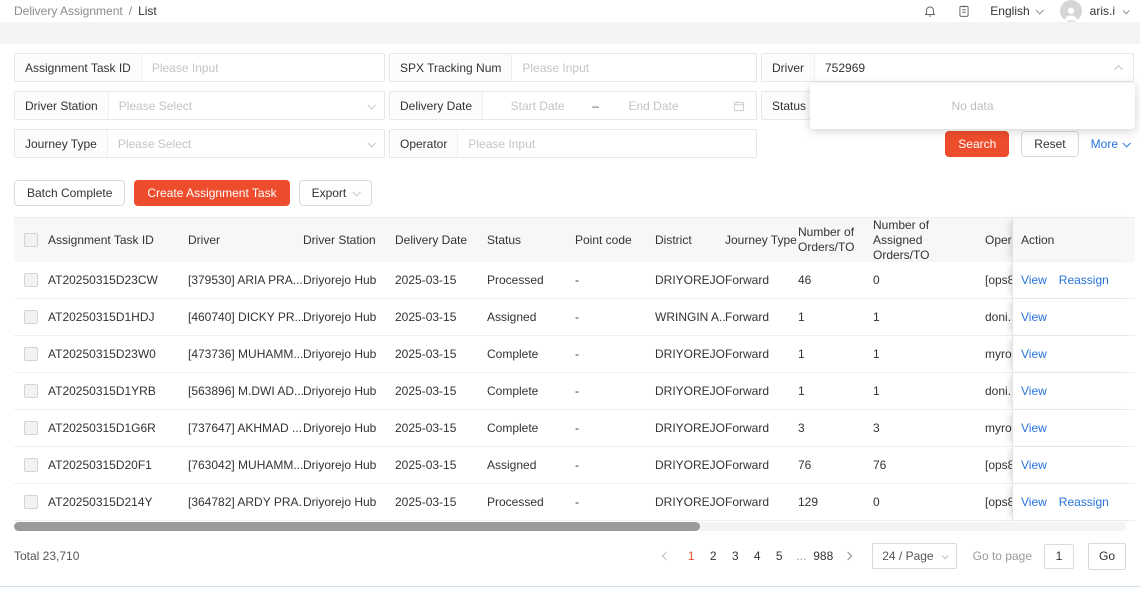 This screenshot has height=589, width=1140. Describe the element at coordinates (964, 11) in the screenshot. I see `task-clipboard-icon` at that location.